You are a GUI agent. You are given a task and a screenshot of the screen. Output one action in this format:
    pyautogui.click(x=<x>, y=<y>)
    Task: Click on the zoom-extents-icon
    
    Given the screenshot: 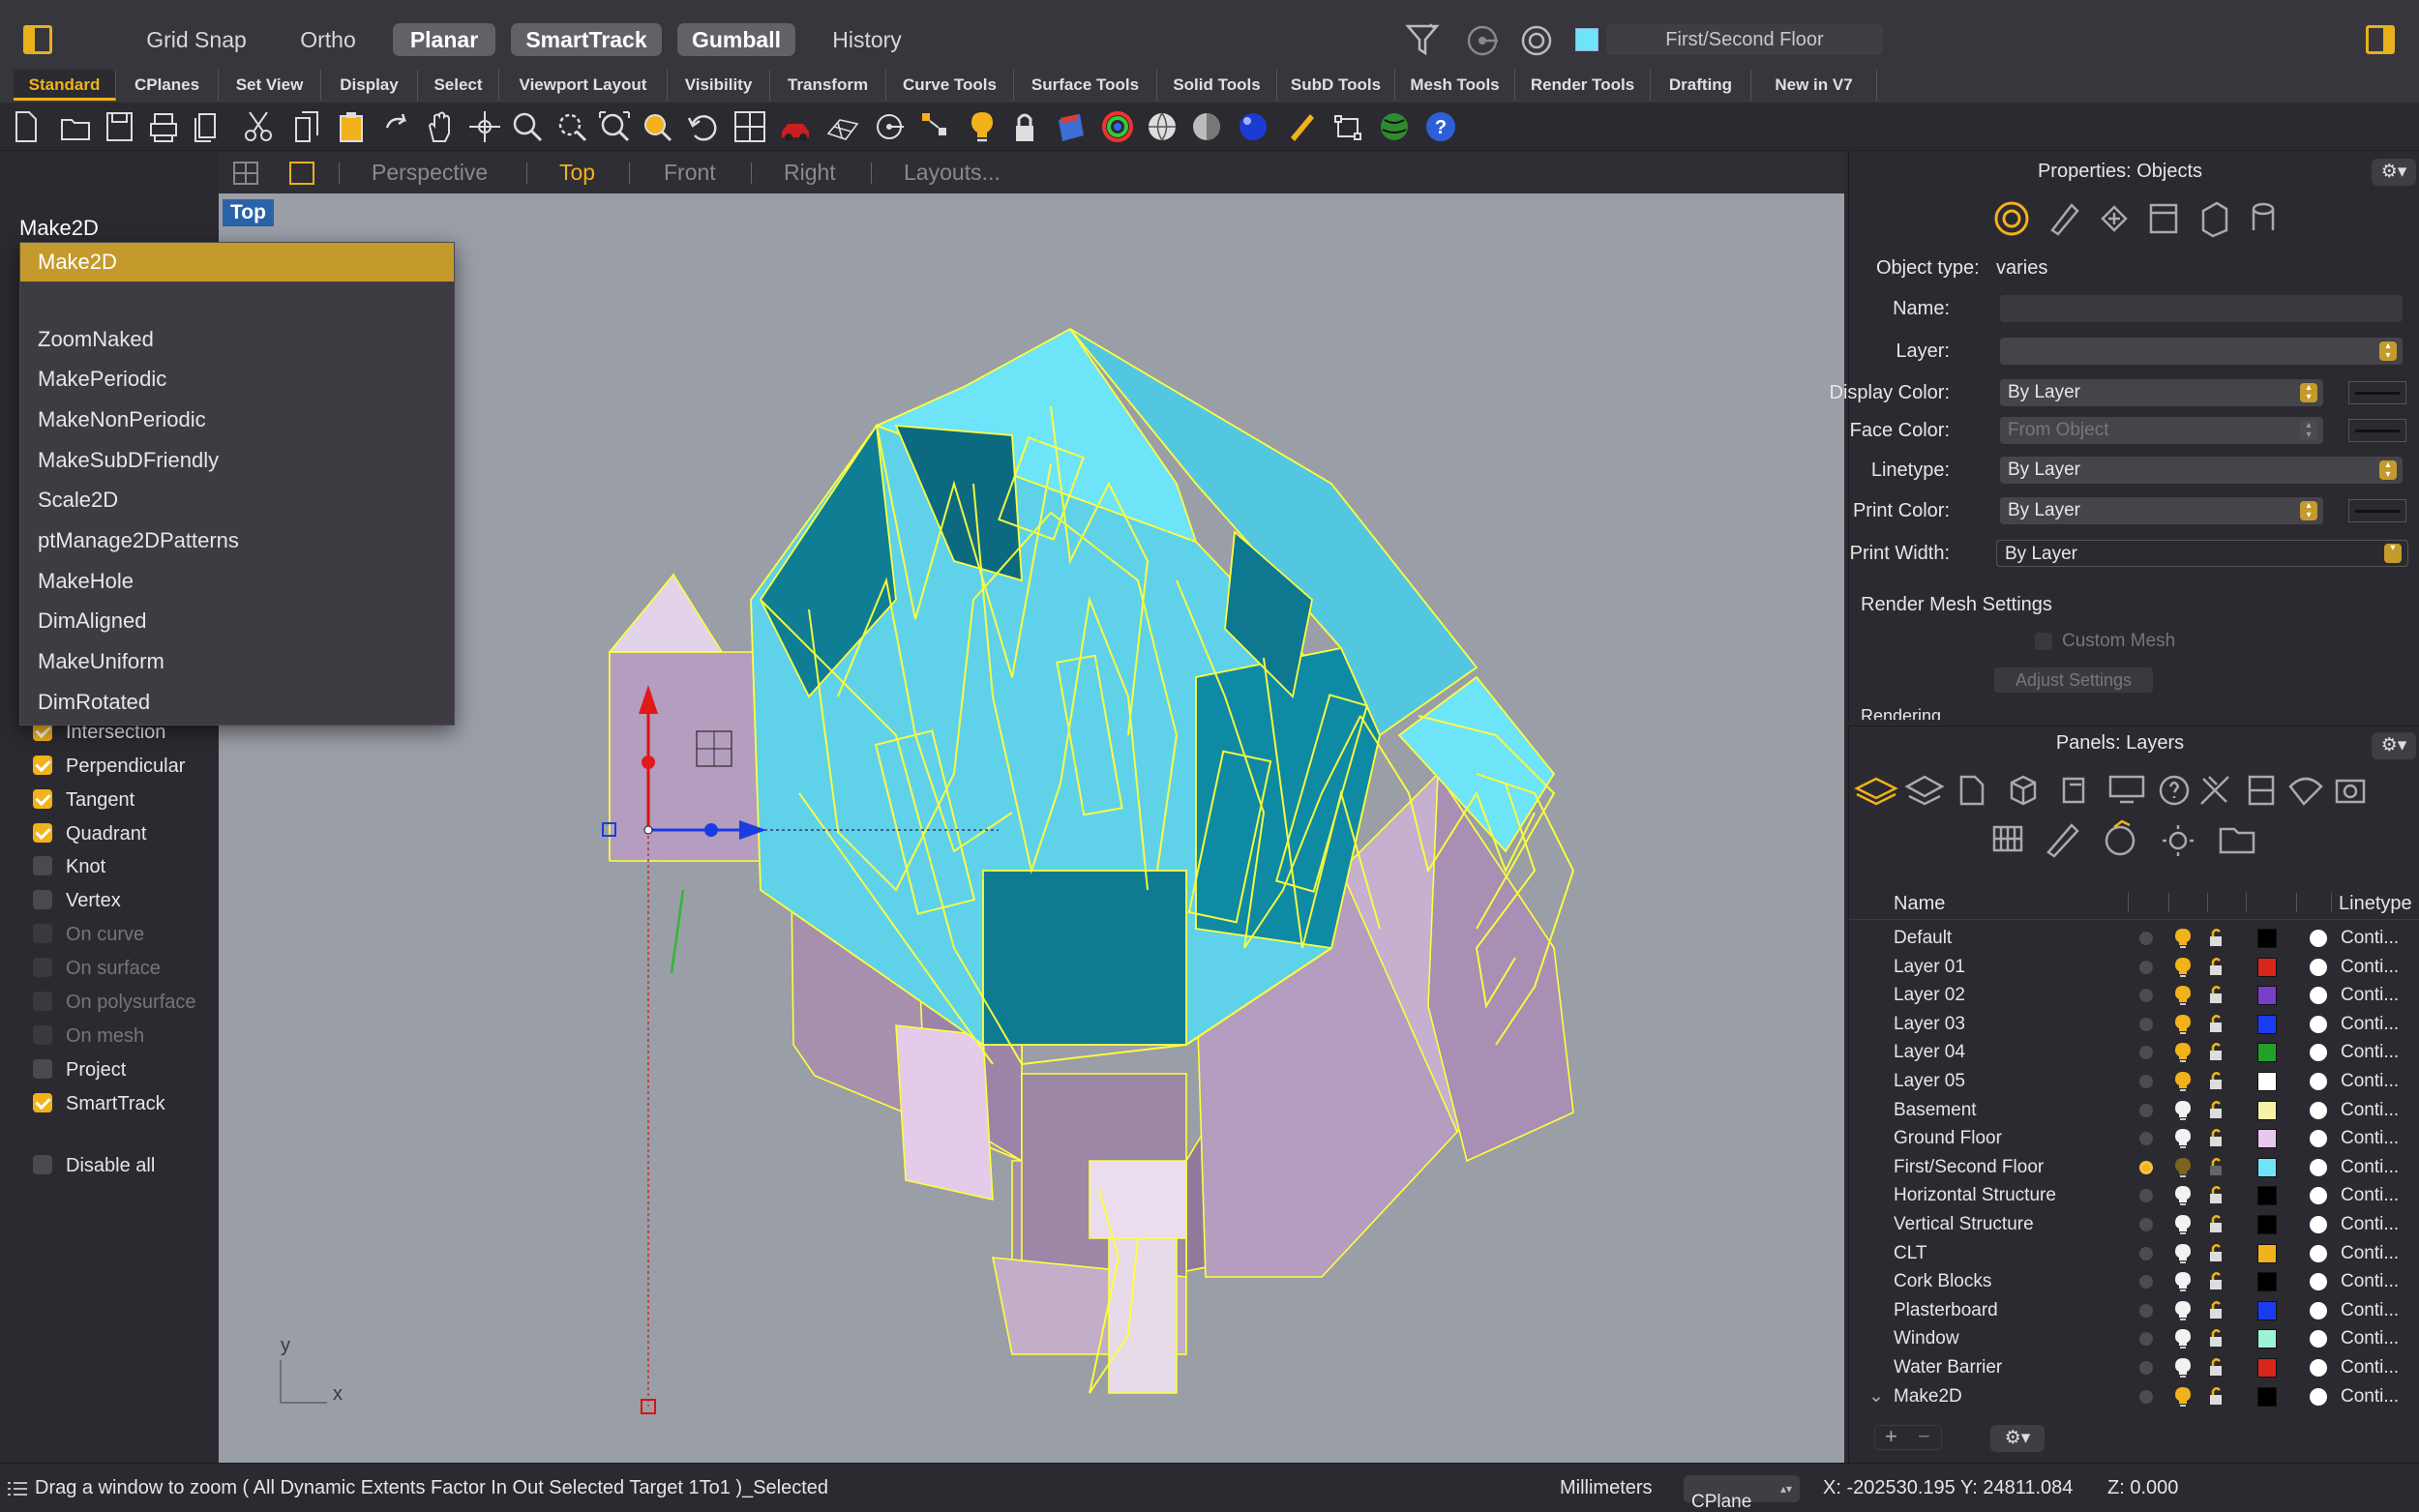 What is the action you would take?
    pyautogui.click(x=615, y=127)
    